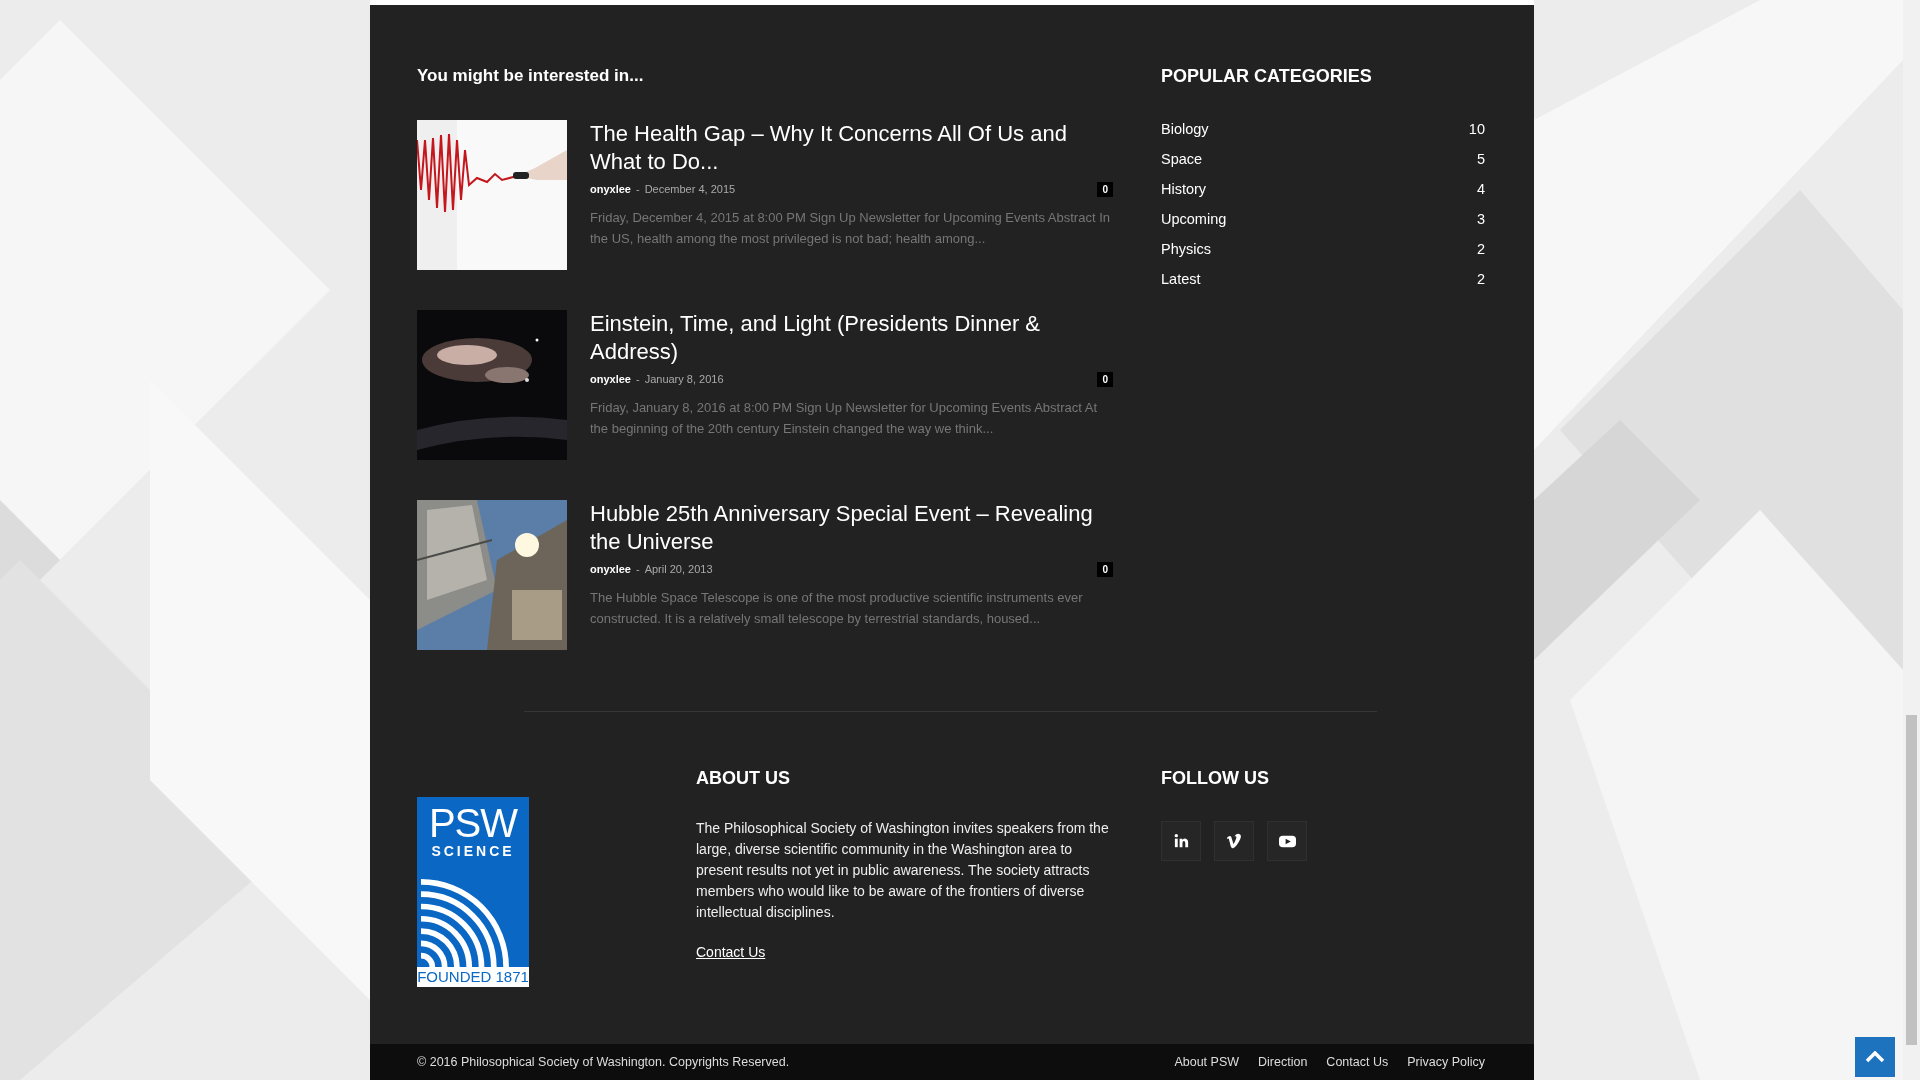 This screenshot has height=1080, width=1920. Describe the element at coordinates (1194, 219) in the screenshot. I see `category-link: Upcoming` at that location.